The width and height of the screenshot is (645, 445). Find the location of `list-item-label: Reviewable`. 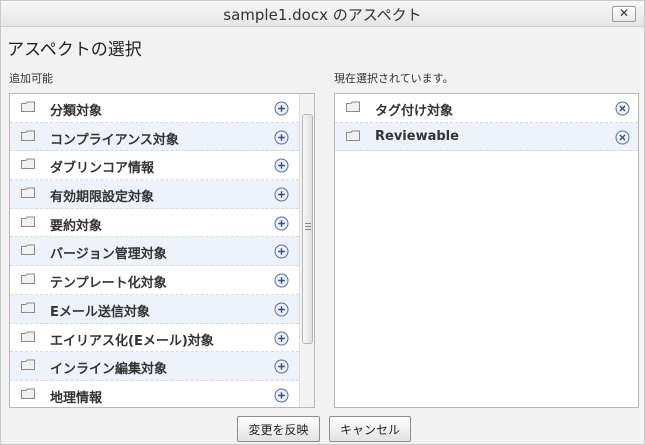

list-item-label: Reviewable is located at coordinates (417, 136).